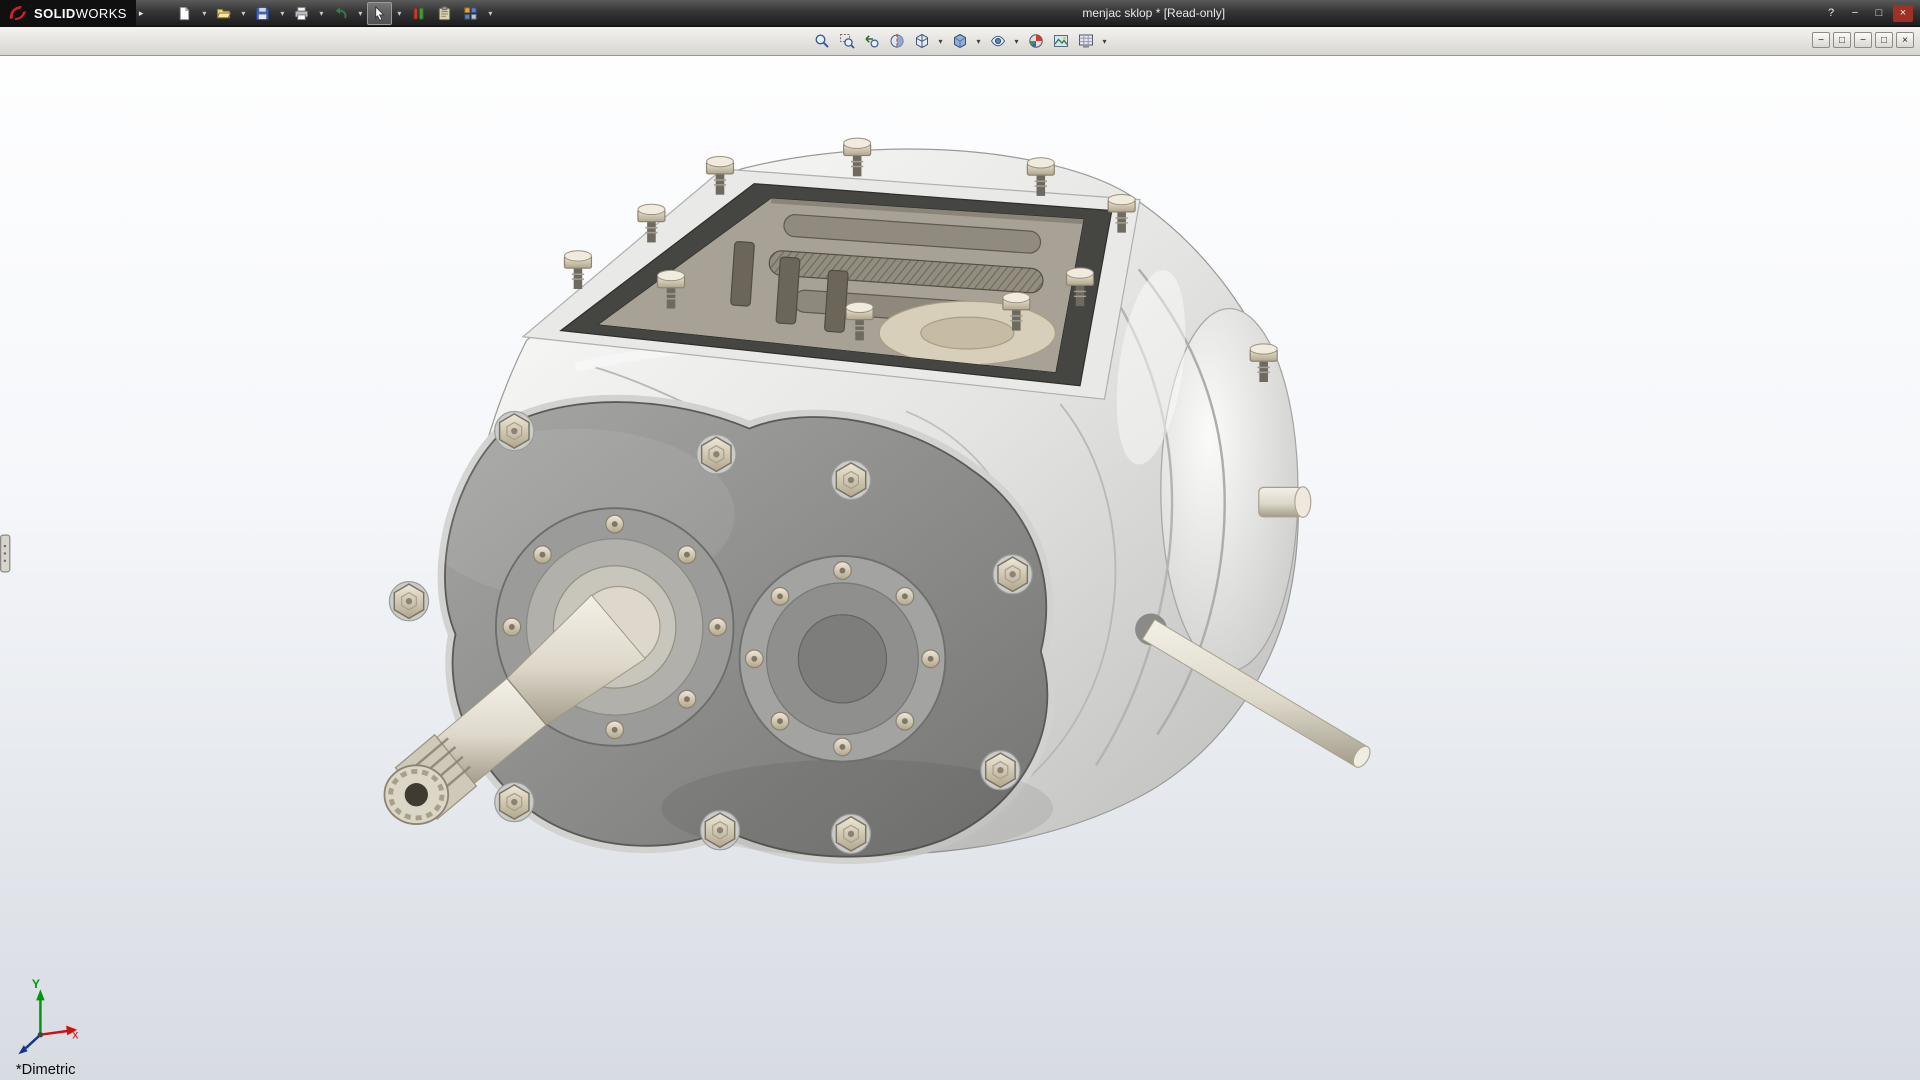 The height and width of the screenshot is (1080, 1920). I want to click on view-toolbar-group: ▾ ▾ ▾ ▾, so click(960, 41).